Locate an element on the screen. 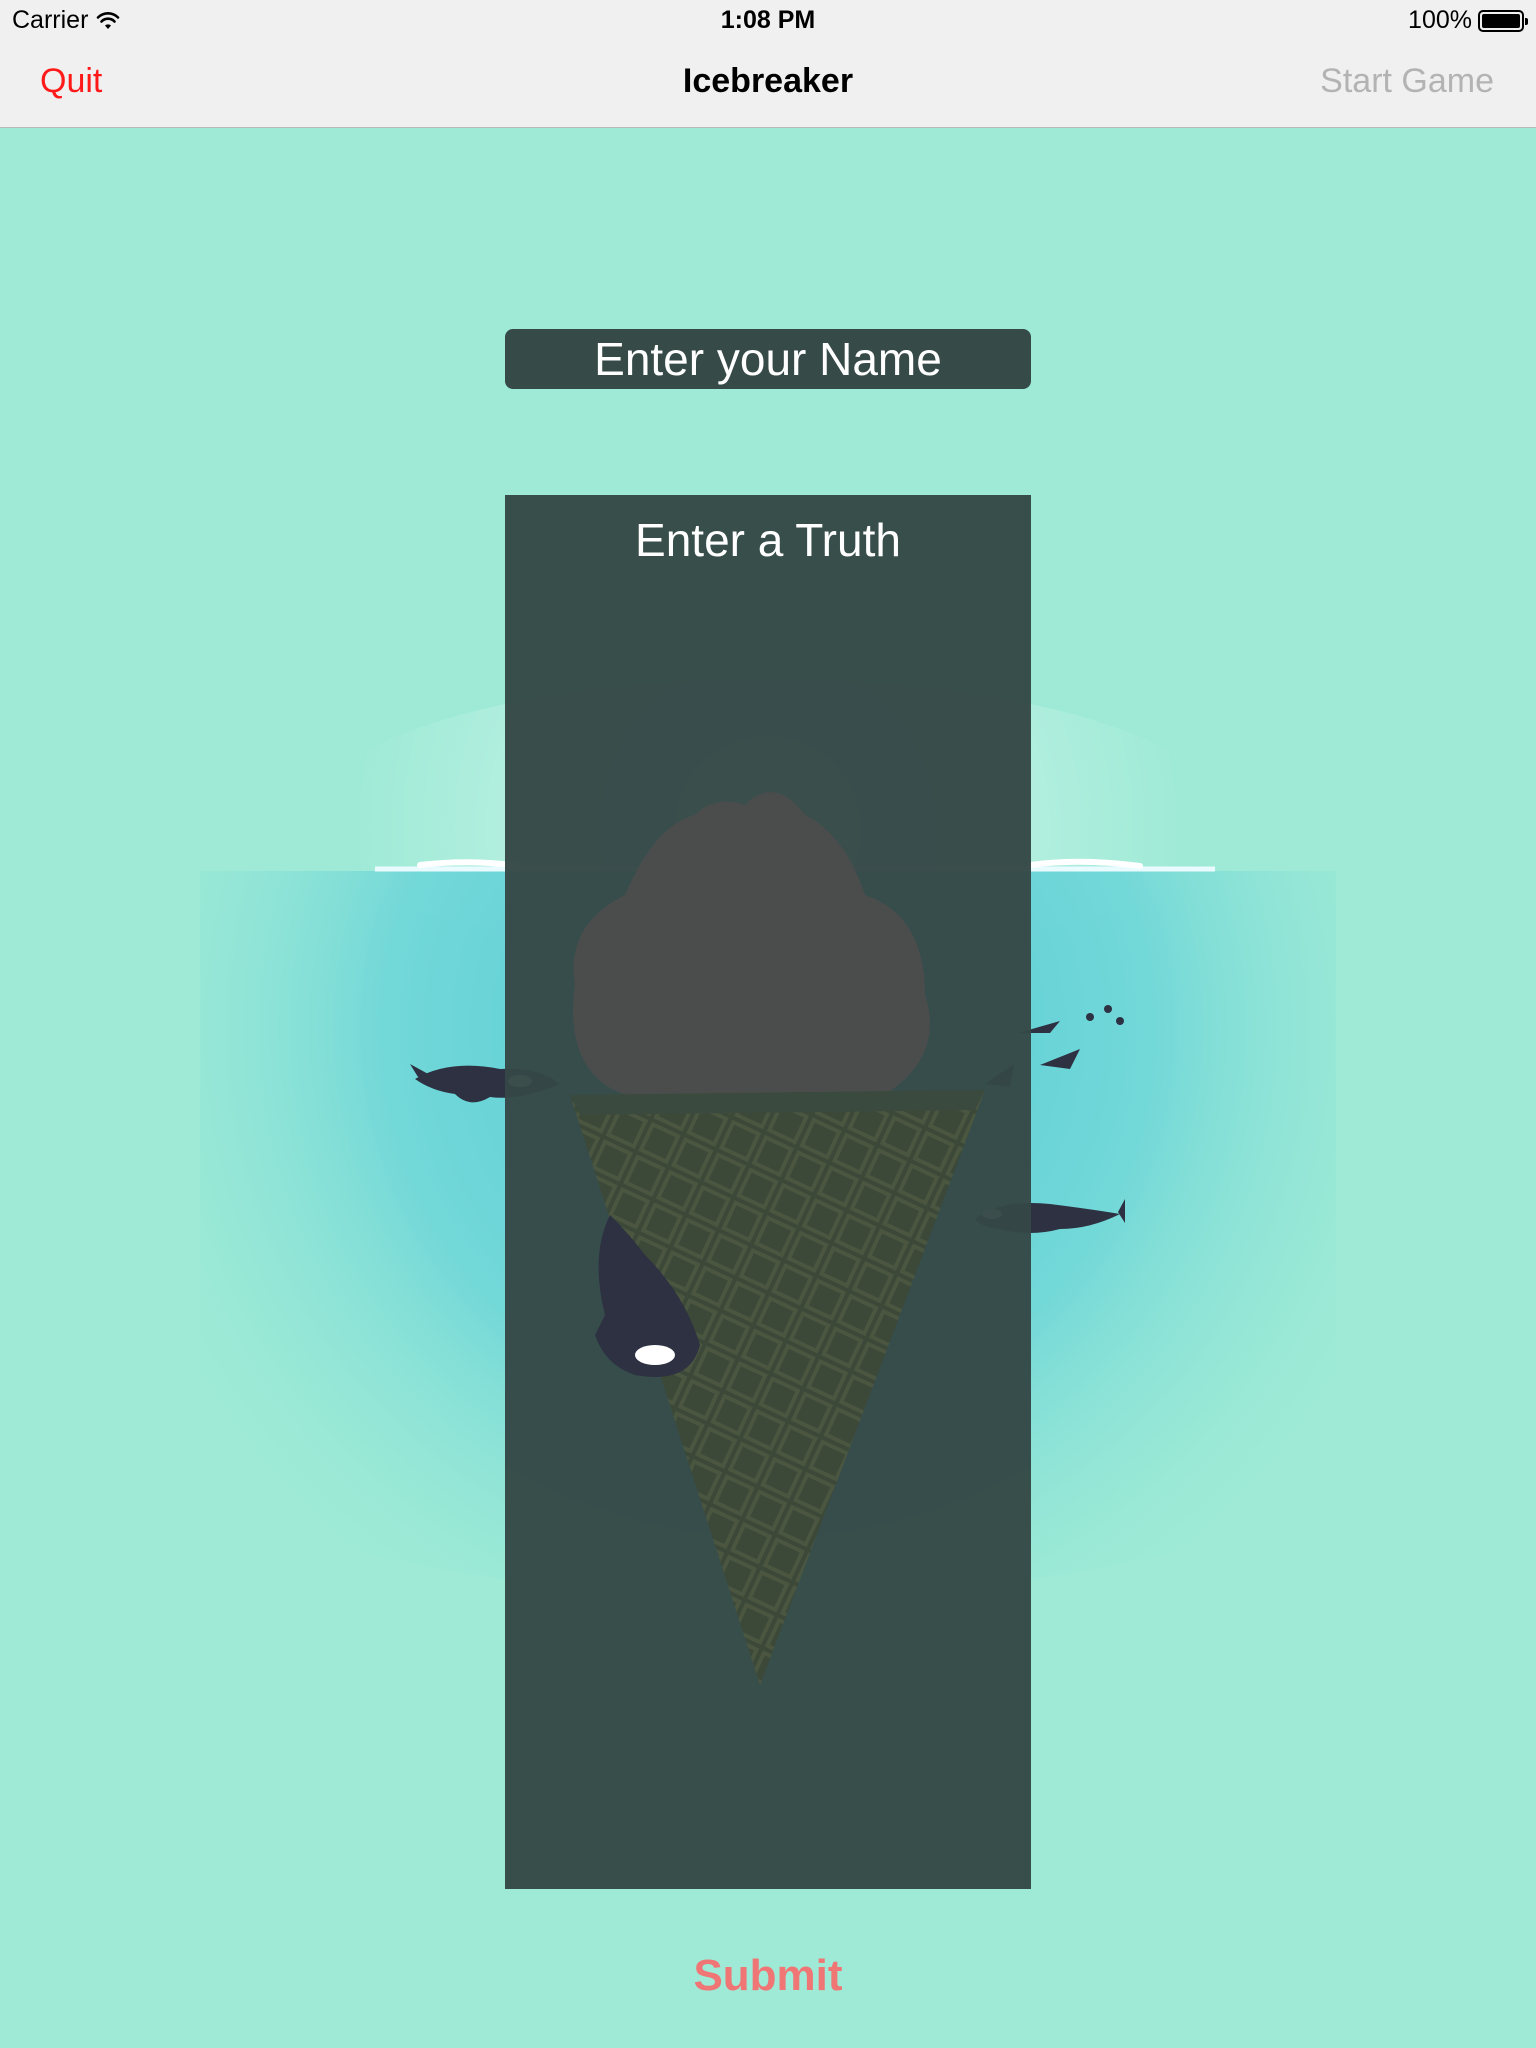  status-bar: Carrier 1:08 PM 100% is located at coordinates (768, 20).